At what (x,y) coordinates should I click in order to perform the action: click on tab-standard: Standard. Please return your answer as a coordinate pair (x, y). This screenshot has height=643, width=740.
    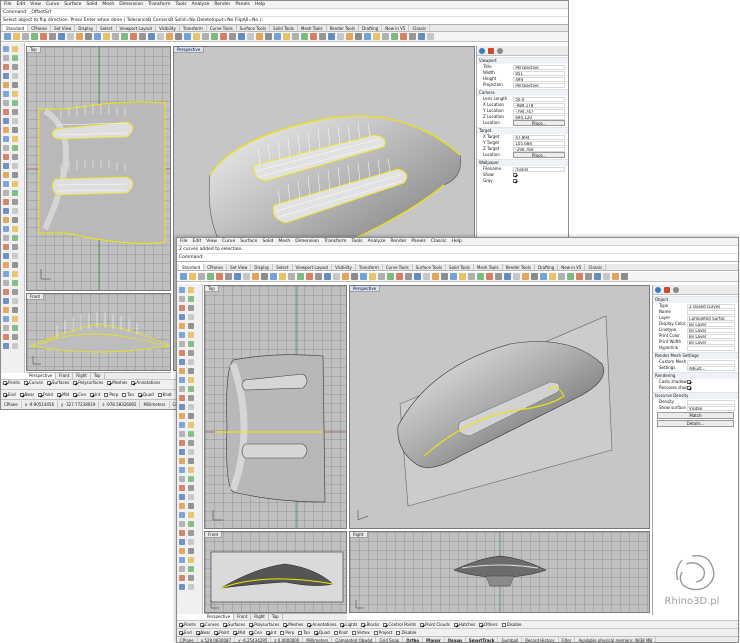
    Looking at the image, I should click on (192, 267).